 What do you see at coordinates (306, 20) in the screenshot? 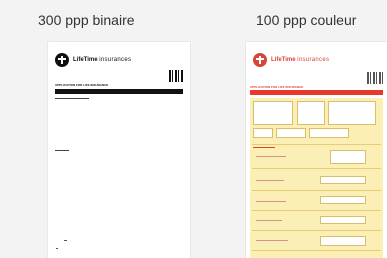
I see `color-preview-caption: 100 ppp couleur` at bounding box center [306, 20].